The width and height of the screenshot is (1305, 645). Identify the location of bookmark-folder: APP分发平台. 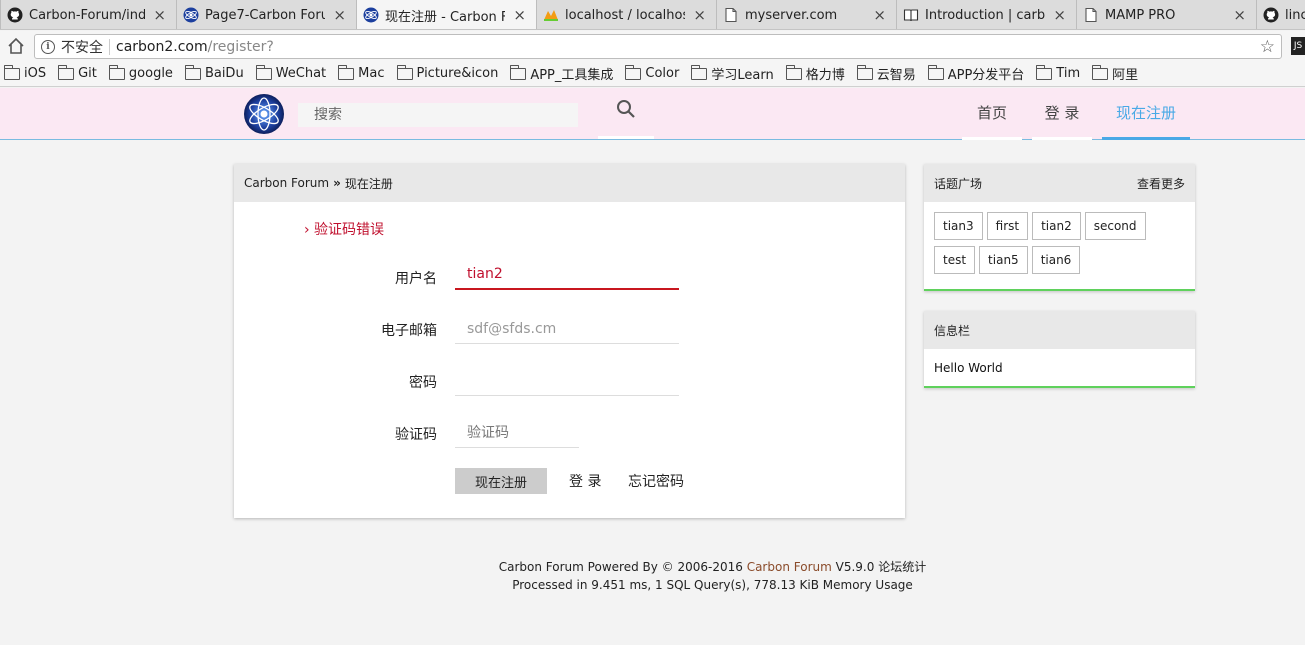
(976, 73).